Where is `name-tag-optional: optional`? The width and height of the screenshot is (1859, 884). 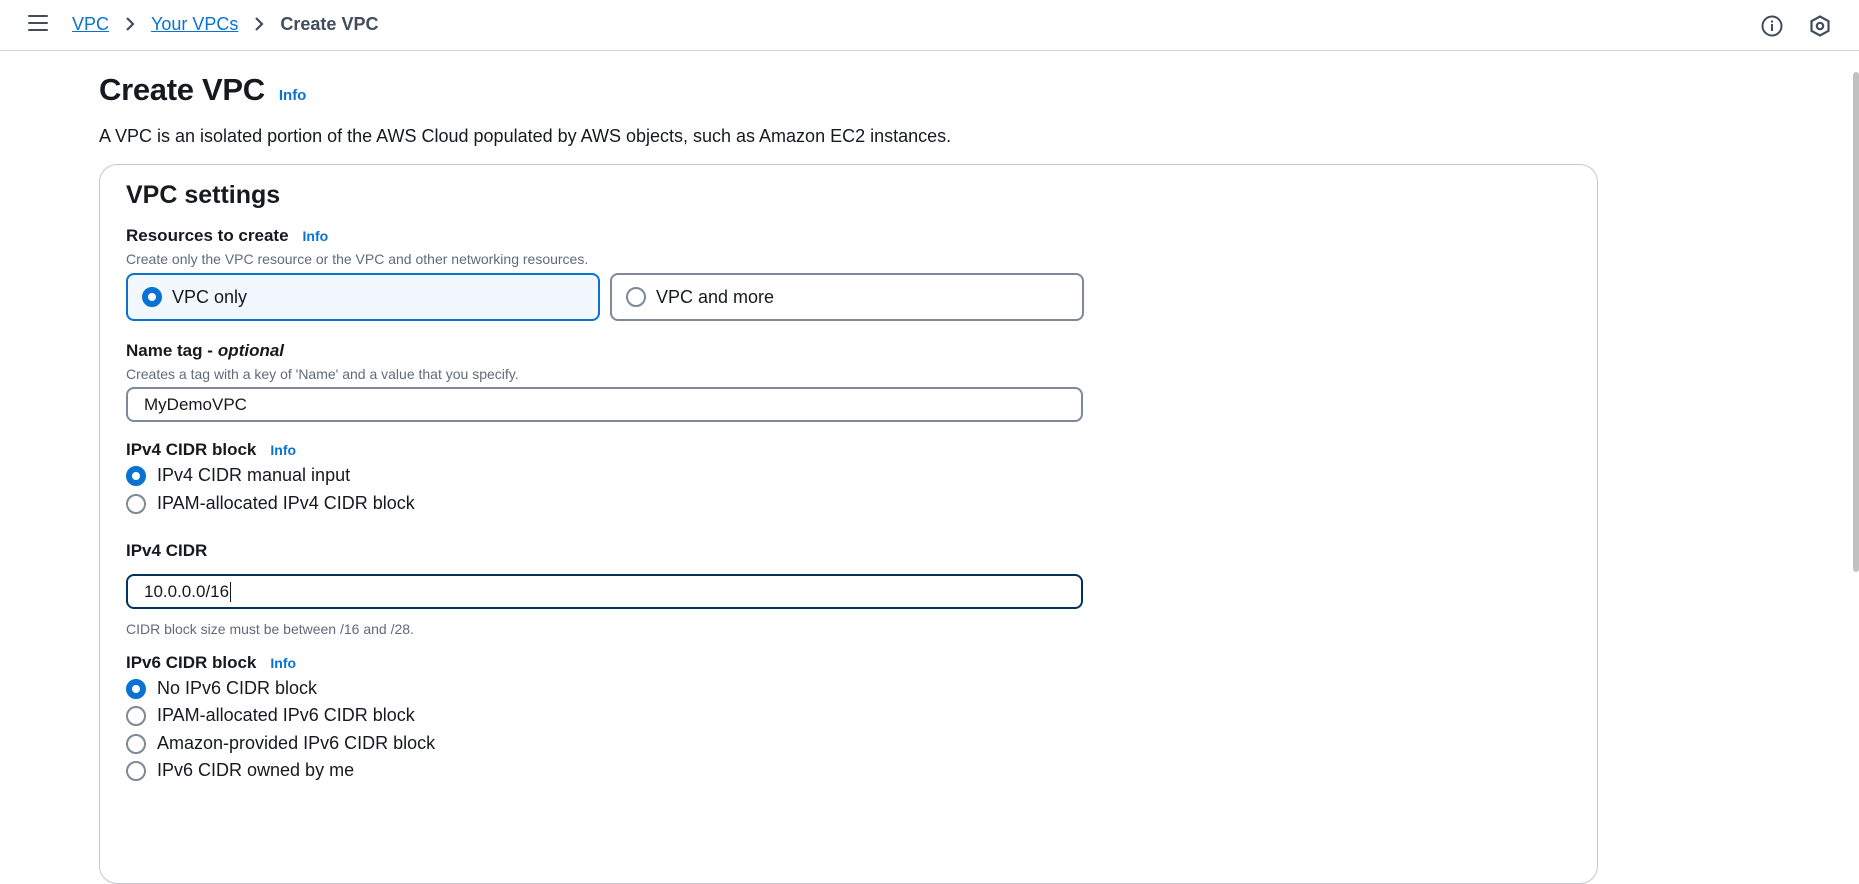 name-tag-optional: optional is located at coordinates (251, 350).